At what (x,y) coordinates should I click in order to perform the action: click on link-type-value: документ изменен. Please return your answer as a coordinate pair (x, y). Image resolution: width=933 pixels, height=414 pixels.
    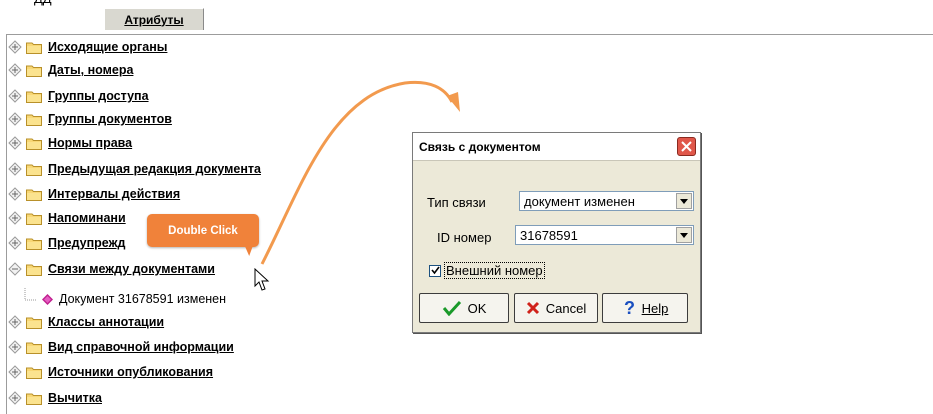
    Looking at the image, I should click on (579, 201).